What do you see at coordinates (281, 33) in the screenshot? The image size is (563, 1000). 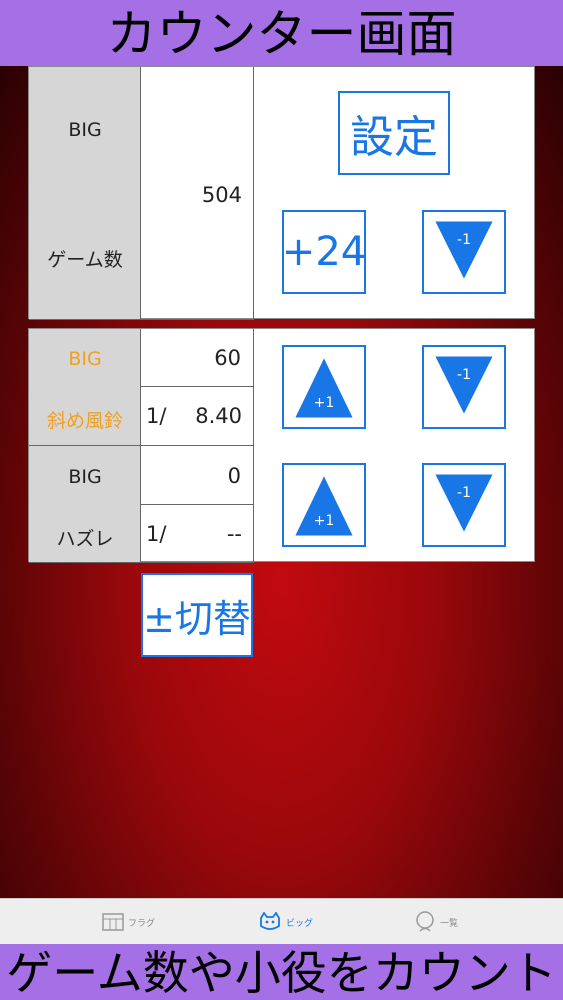 I see `top-banner: カウンター画面` at bounding box center [281, 33].